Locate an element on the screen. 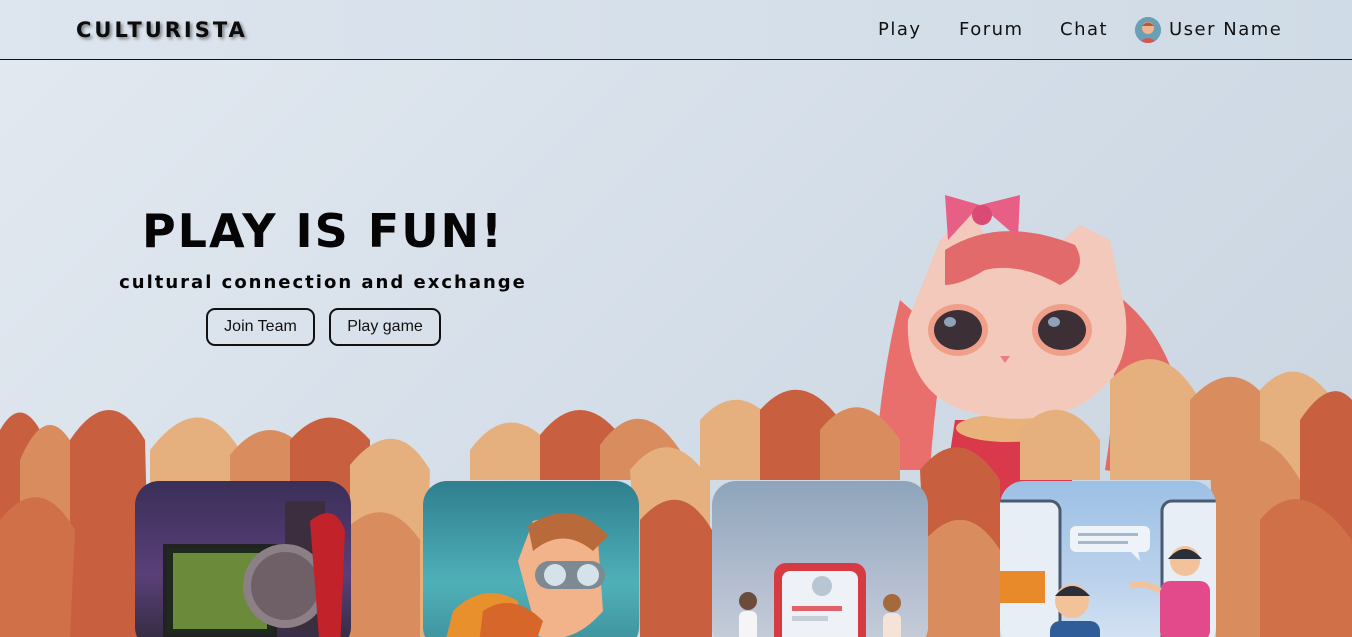  game-card-space-astronaut is located at coordinates (243, 559).